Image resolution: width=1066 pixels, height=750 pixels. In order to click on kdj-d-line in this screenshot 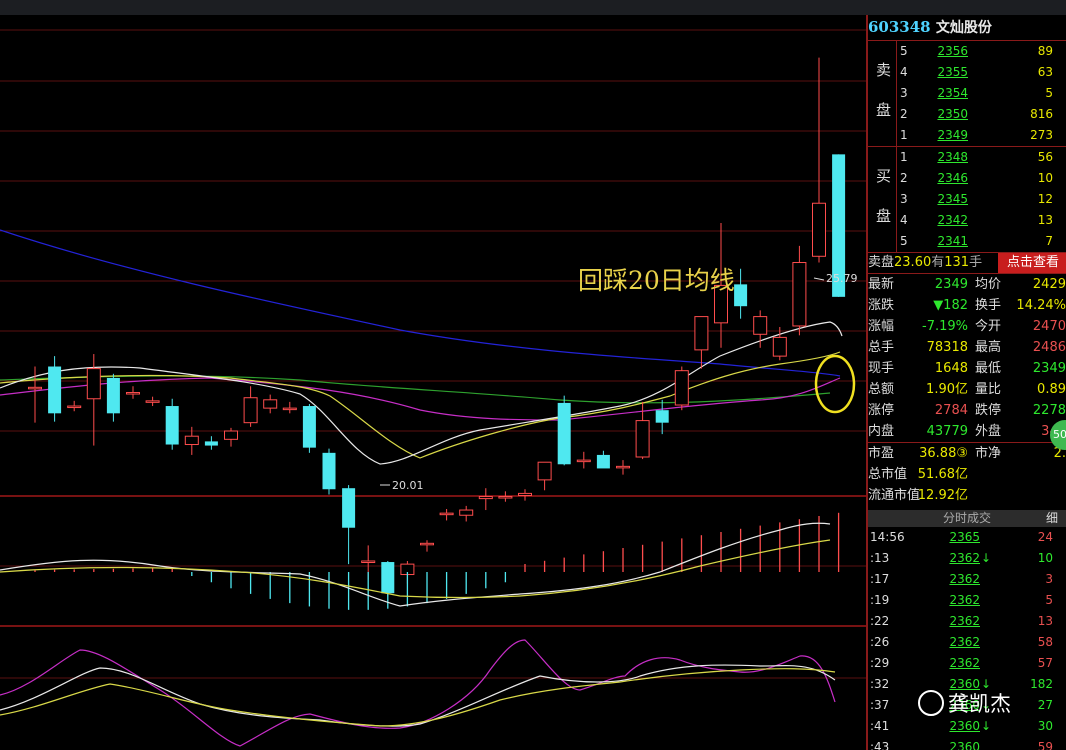, I will do `click(418, 697)`.